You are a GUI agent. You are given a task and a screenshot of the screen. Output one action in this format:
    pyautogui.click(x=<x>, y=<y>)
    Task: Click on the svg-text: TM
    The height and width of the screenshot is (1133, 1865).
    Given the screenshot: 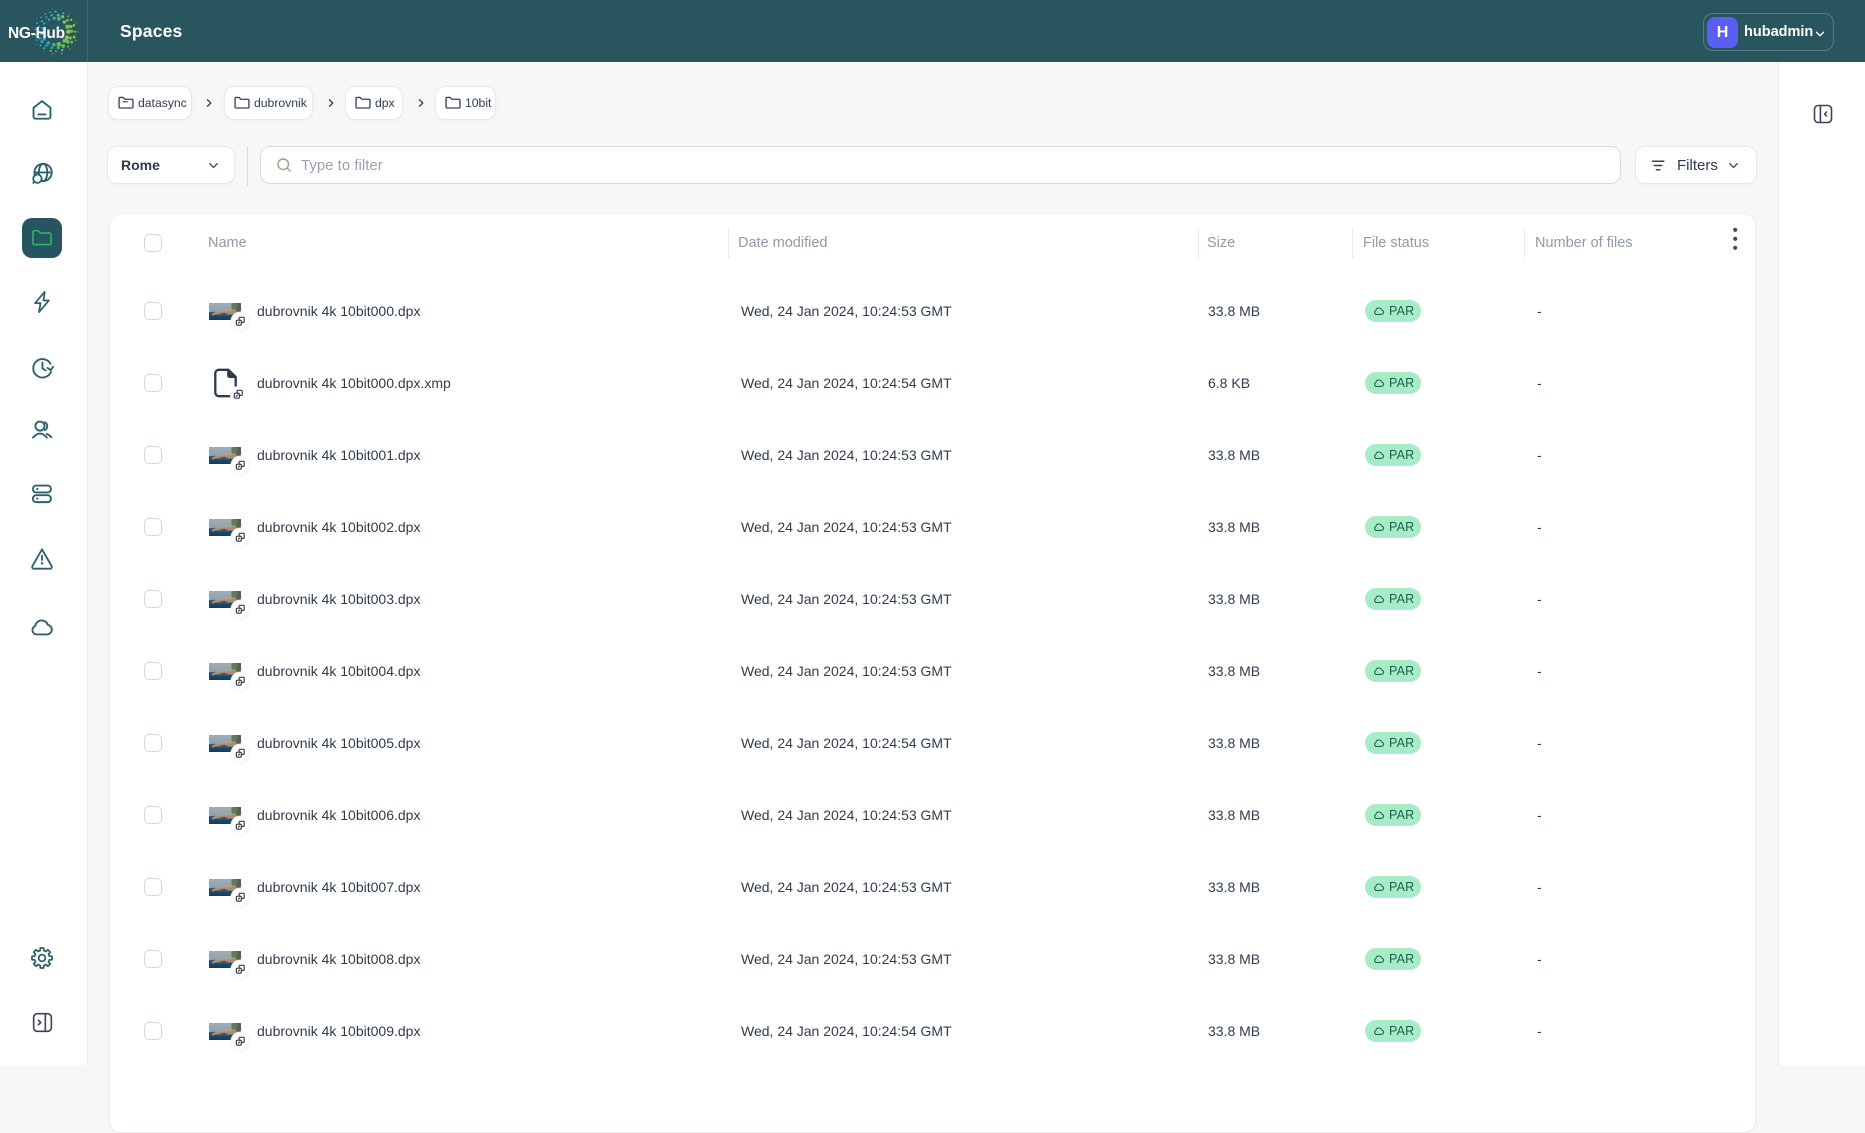 What is the action you would take?
    pyautogui.click(x=66, y=41)
    